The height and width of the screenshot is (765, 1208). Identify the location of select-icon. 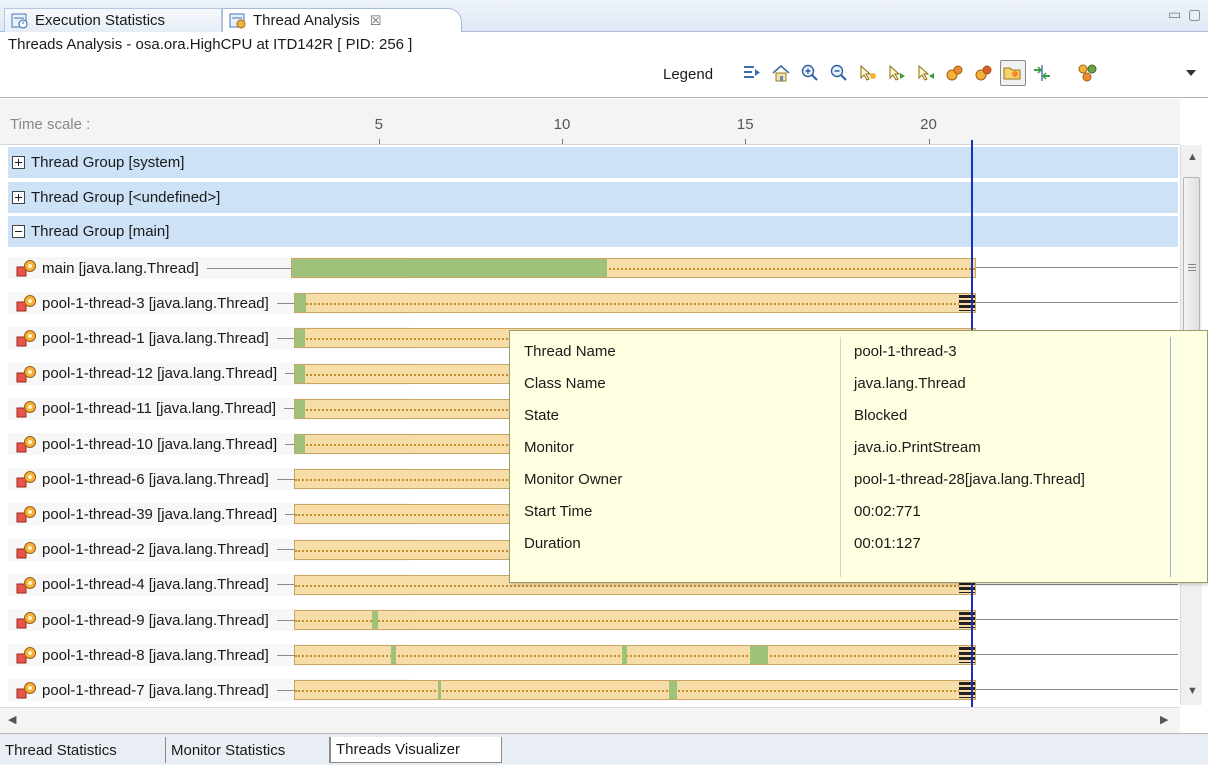
(868, 73).